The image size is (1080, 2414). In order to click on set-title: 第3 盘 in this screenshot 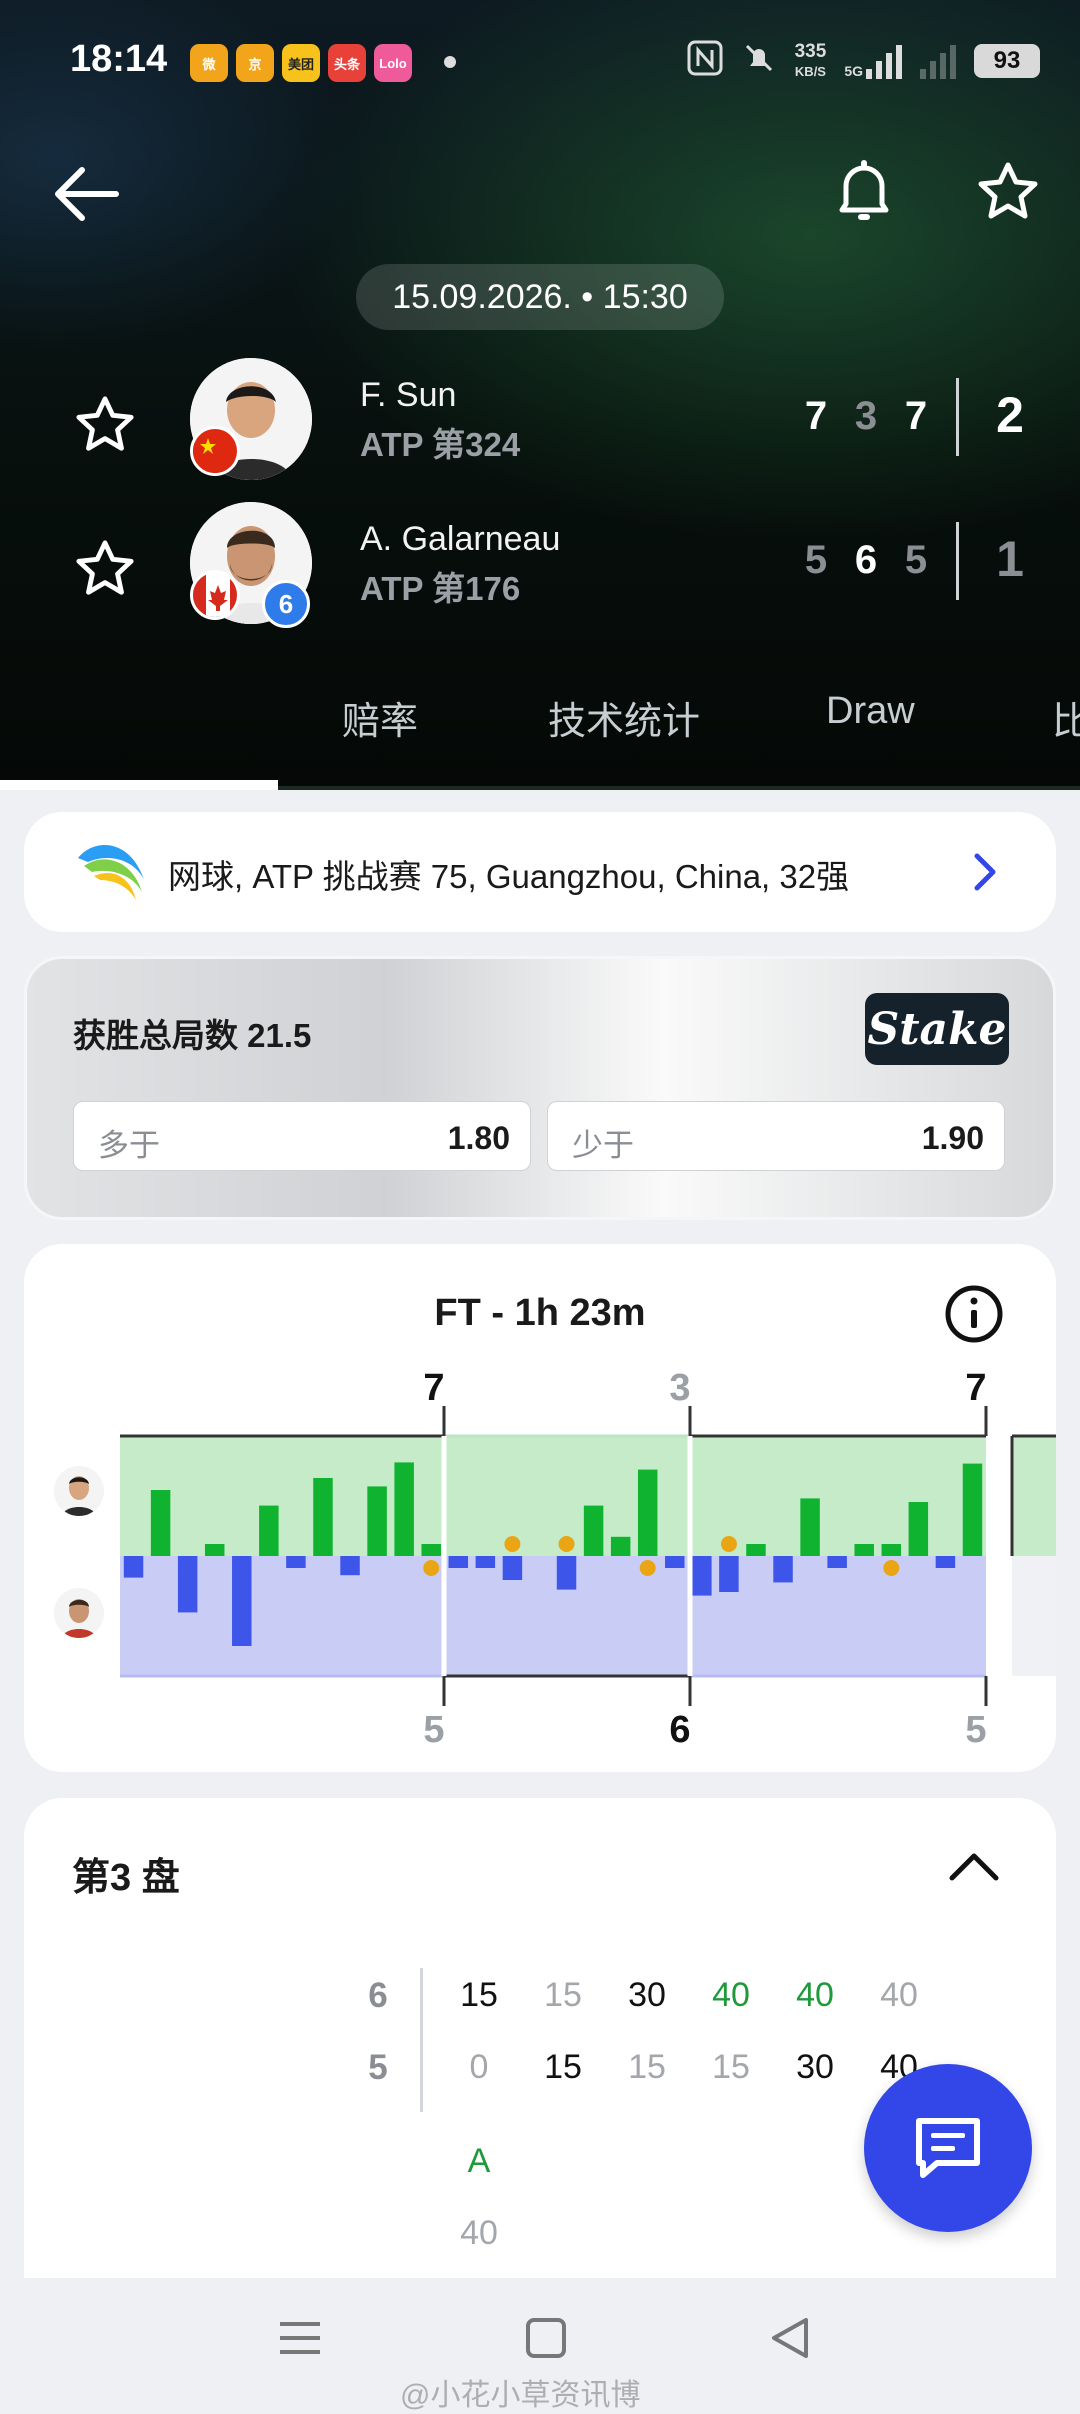, I will do `click(126, 1878)`.